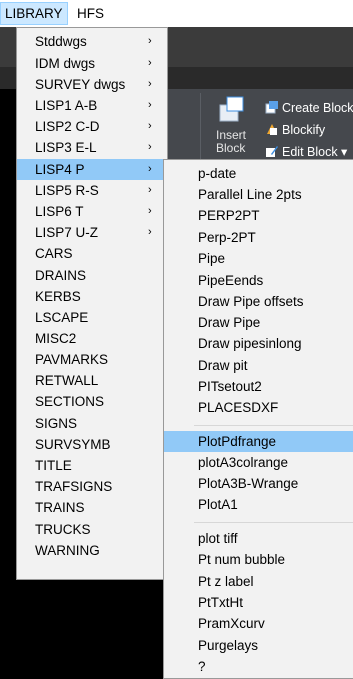 Image resolution: width=353 pixels, height=679 pixels. I want to click on menu-item-label: PERP2PT, so click(229, 215).